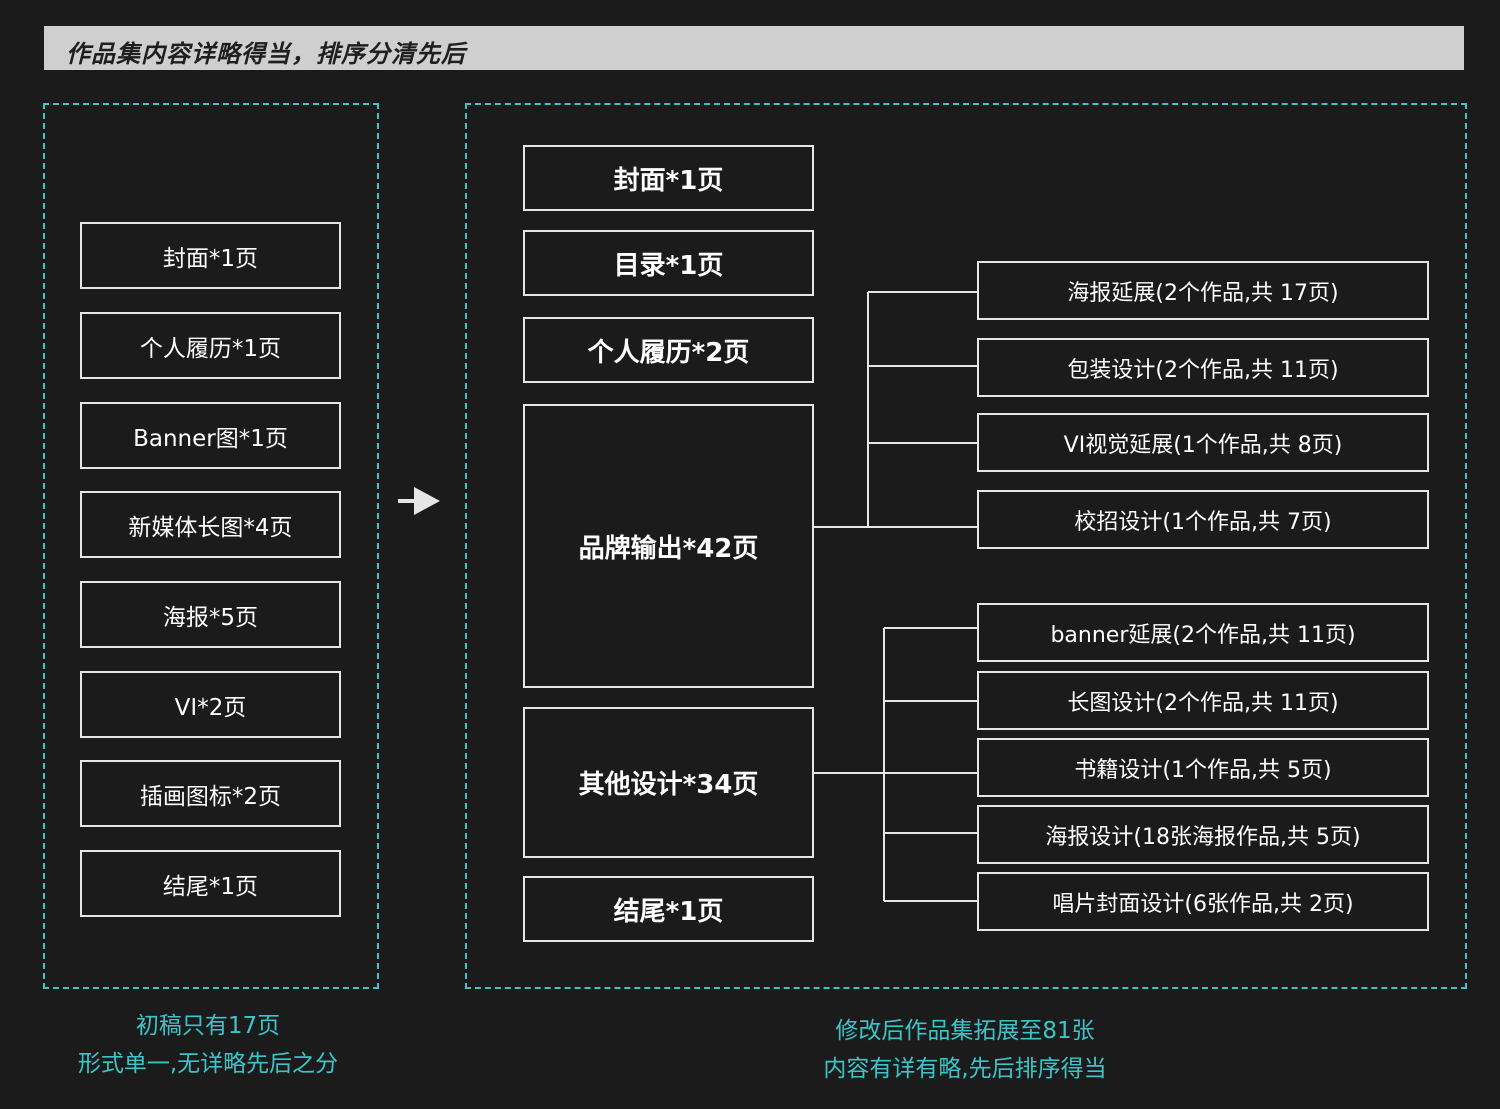 Image resolution: width=1500 pixels, height=1109 pixels. Describe the element at coordinates (1203, 834) in the screenshot. I see `other-child-poster: 海报设计(18张海报作品,共 5页)` at that location.